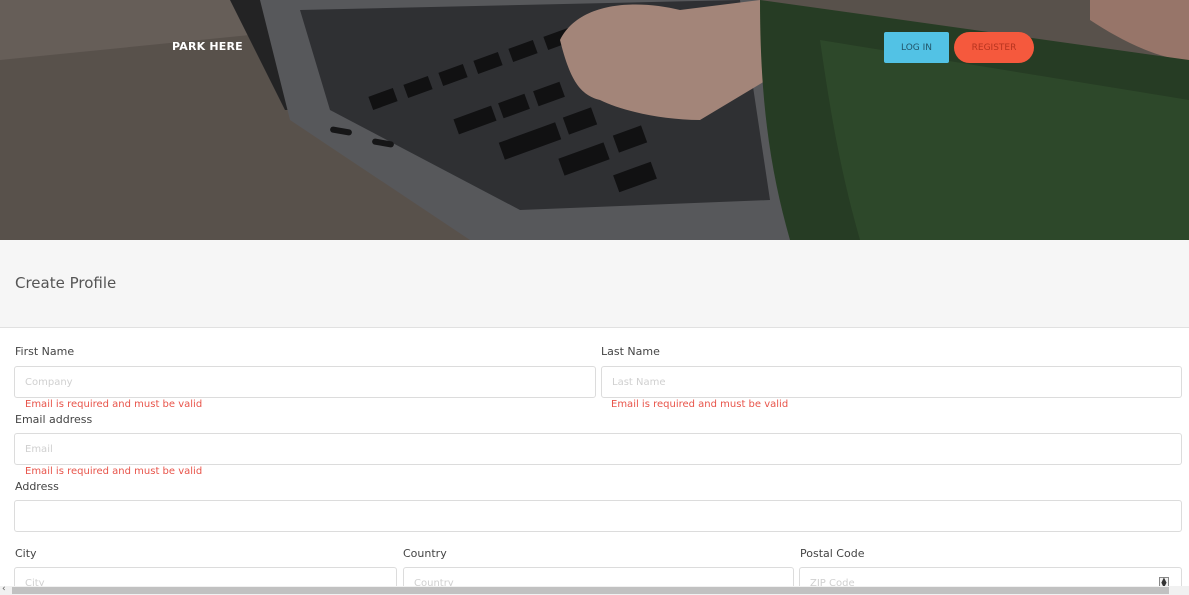 This screenshot has width=1189, height=595. Describe the element at coordinates (598, 449) in the screenshot. I see `email-input` at that location.